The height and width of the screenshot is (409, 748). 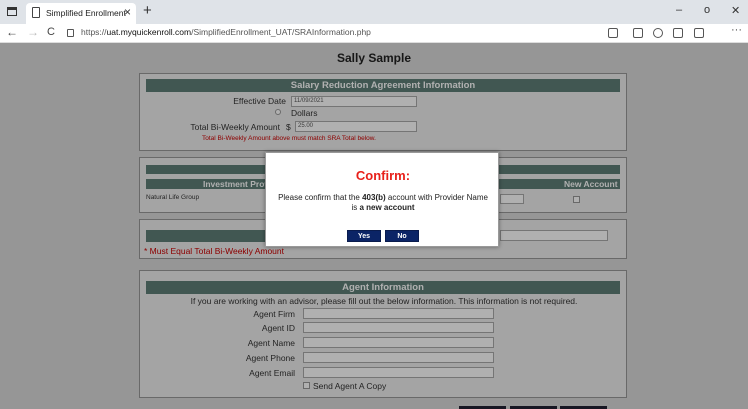 I want to click on browser-tab: Simplified Enrollment ×, so click(x=81, y=13).